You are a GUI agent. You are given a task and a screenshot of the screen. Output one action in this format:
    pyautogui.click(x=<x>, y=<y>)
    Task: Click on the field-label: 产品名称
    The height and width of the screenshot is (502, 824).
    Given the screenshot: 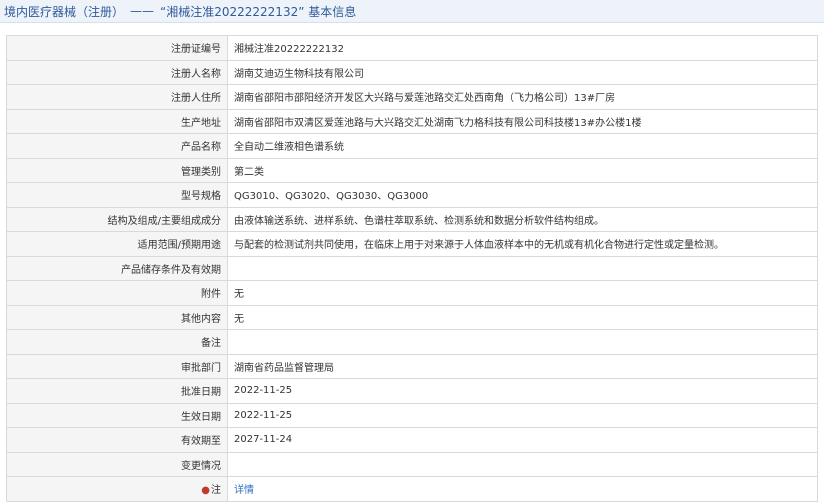 What is the action you would take?
    pyautogui.click(x=117, y=146)
    